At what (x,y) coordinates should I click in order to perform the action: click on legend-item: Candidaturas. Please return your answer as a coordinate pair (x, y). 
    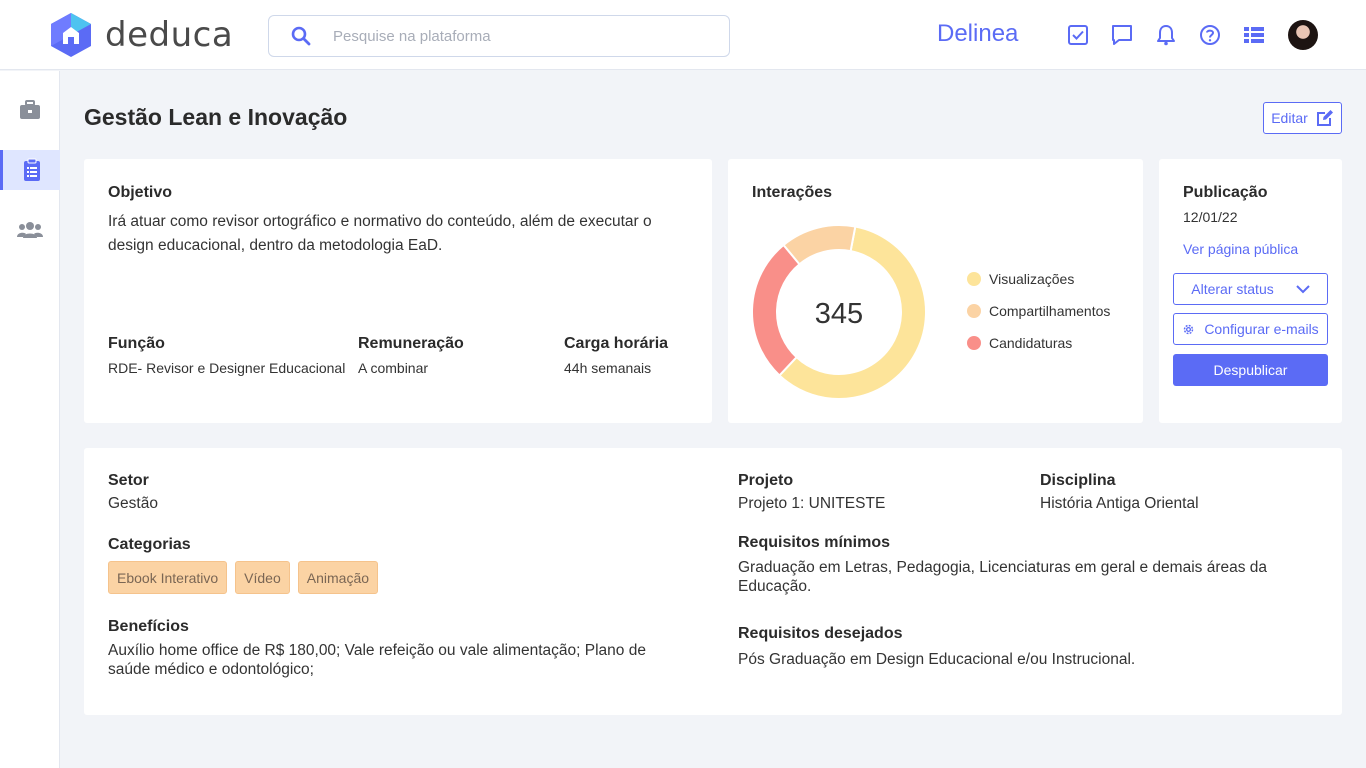
    Looking at the image, I should click on (1019, 343).